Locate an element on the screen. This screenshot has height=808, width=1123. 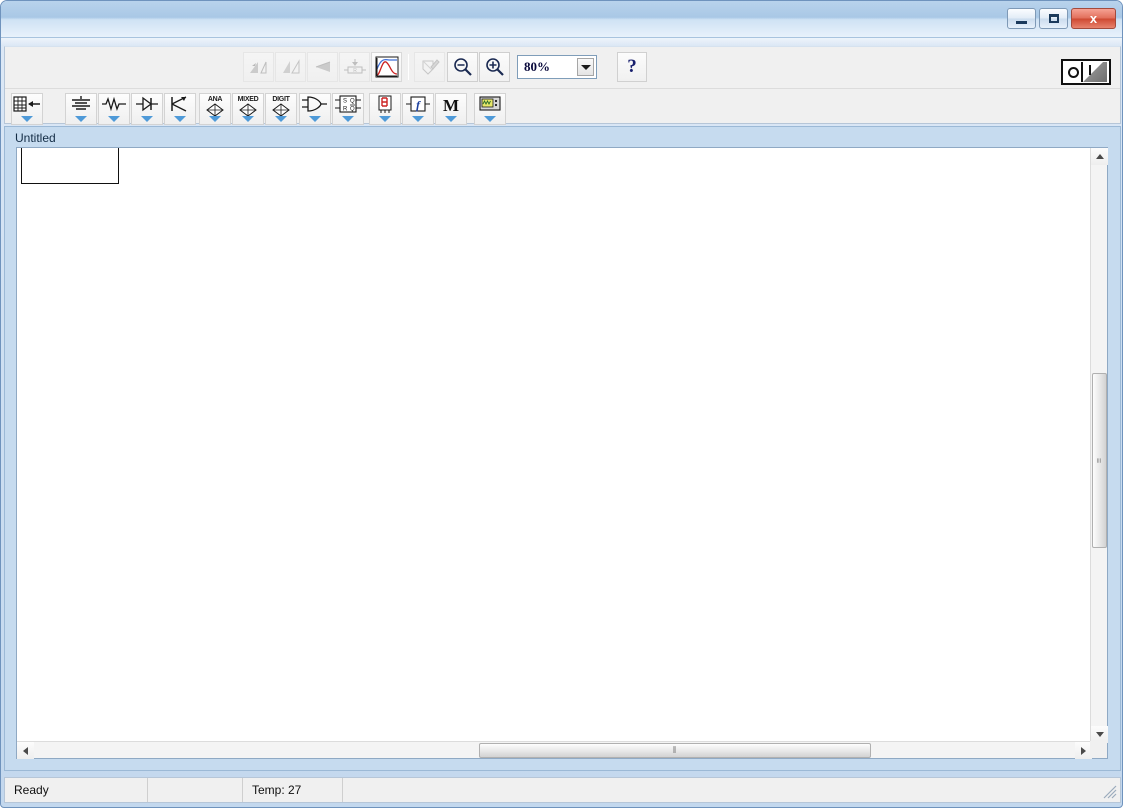
analog-icon: ANA is located at coordinates (215, 109).